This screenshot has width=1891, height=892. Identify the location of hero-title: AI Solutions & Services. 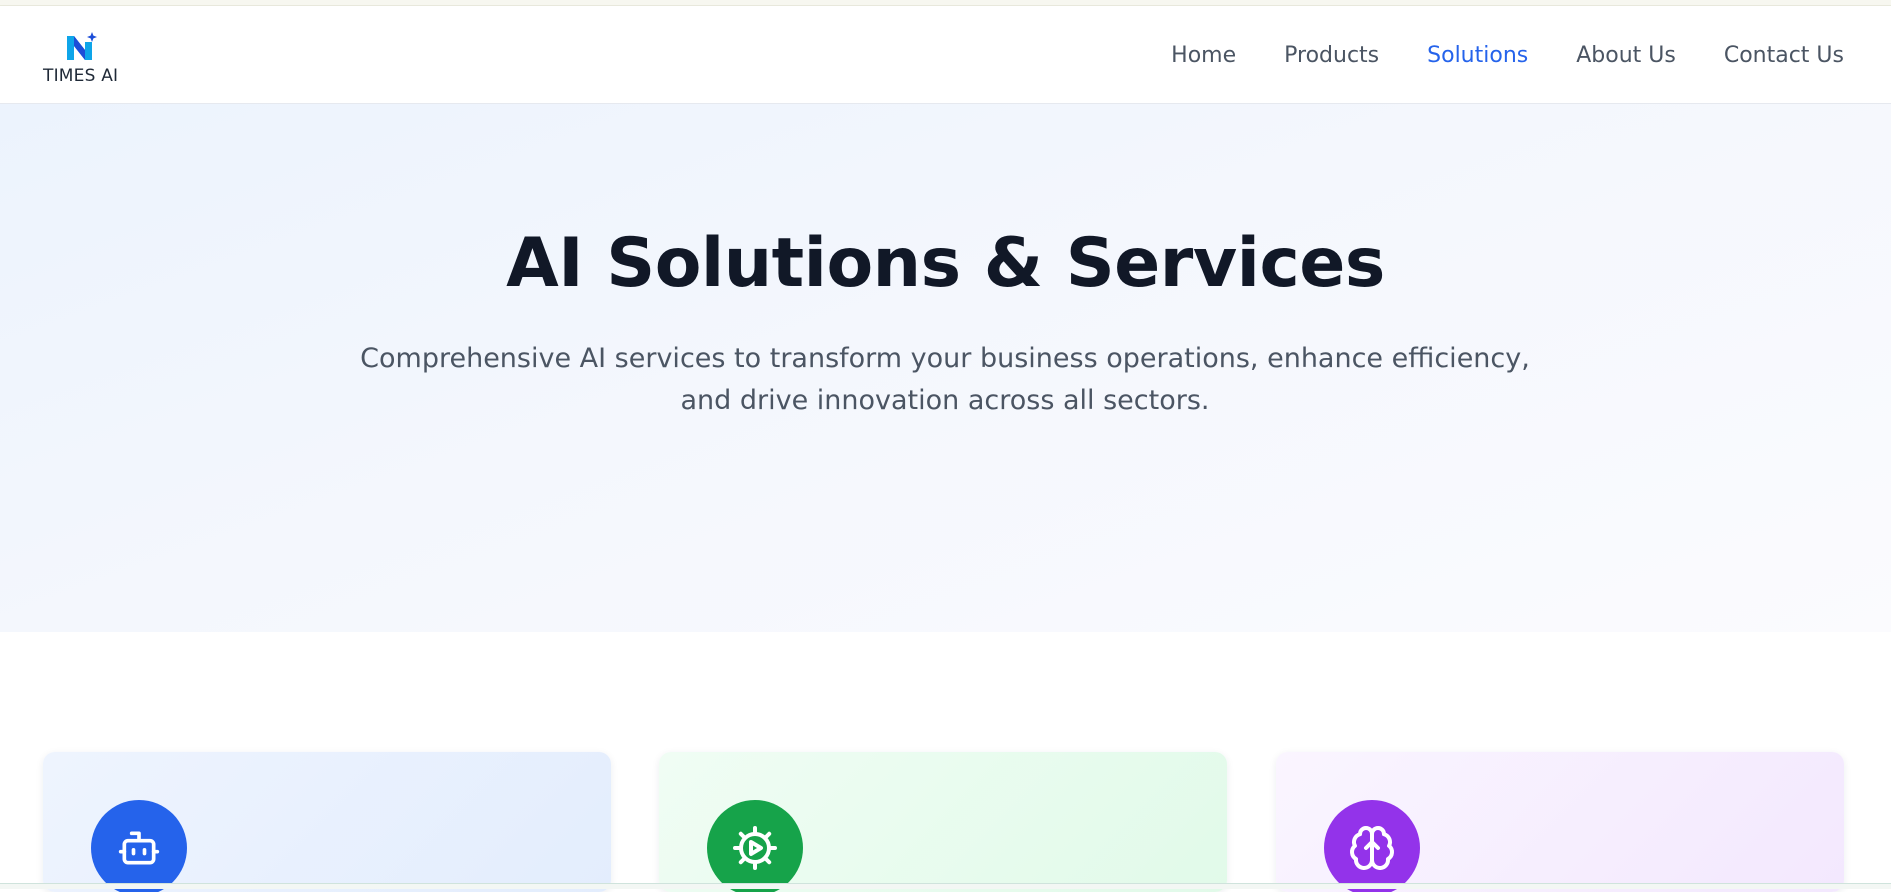
(945, 263).